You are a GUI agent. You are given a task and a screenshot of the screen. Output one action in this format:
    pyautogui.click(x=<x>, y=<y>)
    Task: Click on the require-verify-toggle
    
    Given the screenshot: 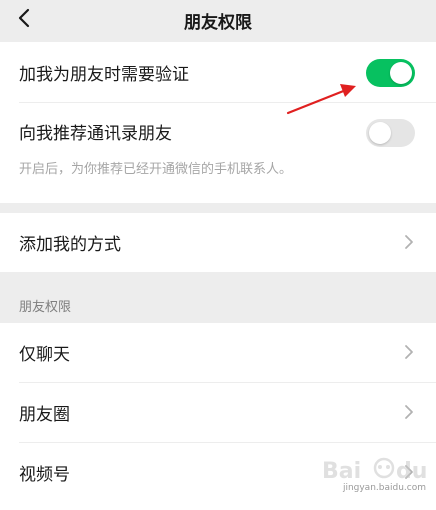 What is the action you would take?
    pyautogui.click(x=390, y=73)
    